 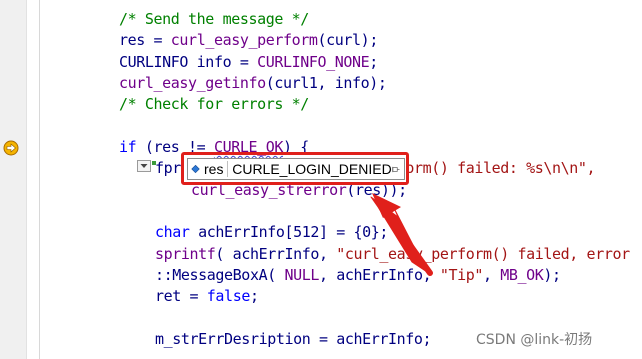 I want to click on watermark-text: CSDN @link-初扬, so click(x=534, y=340).